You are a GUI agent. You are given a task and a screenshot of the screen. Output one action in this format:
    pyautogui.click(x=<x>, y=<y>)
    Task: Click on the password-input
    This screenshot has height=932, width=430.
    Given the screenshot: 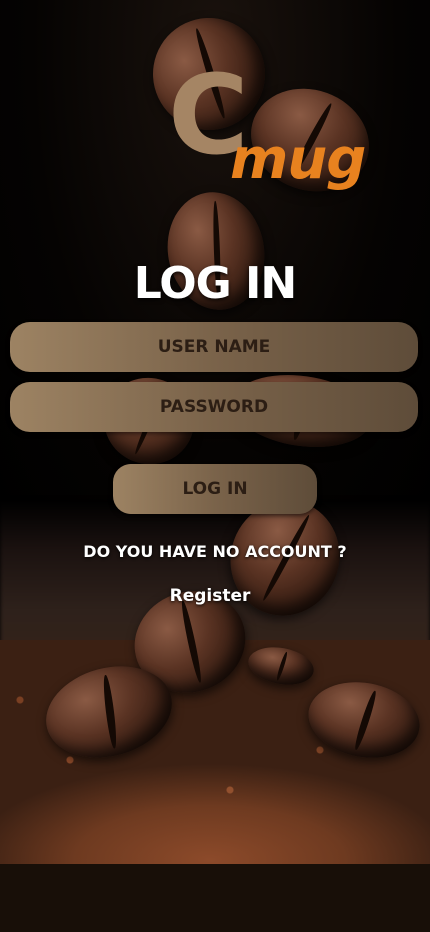 What is the action you would take?
    pyautogui.click(x=214, y=407)
    